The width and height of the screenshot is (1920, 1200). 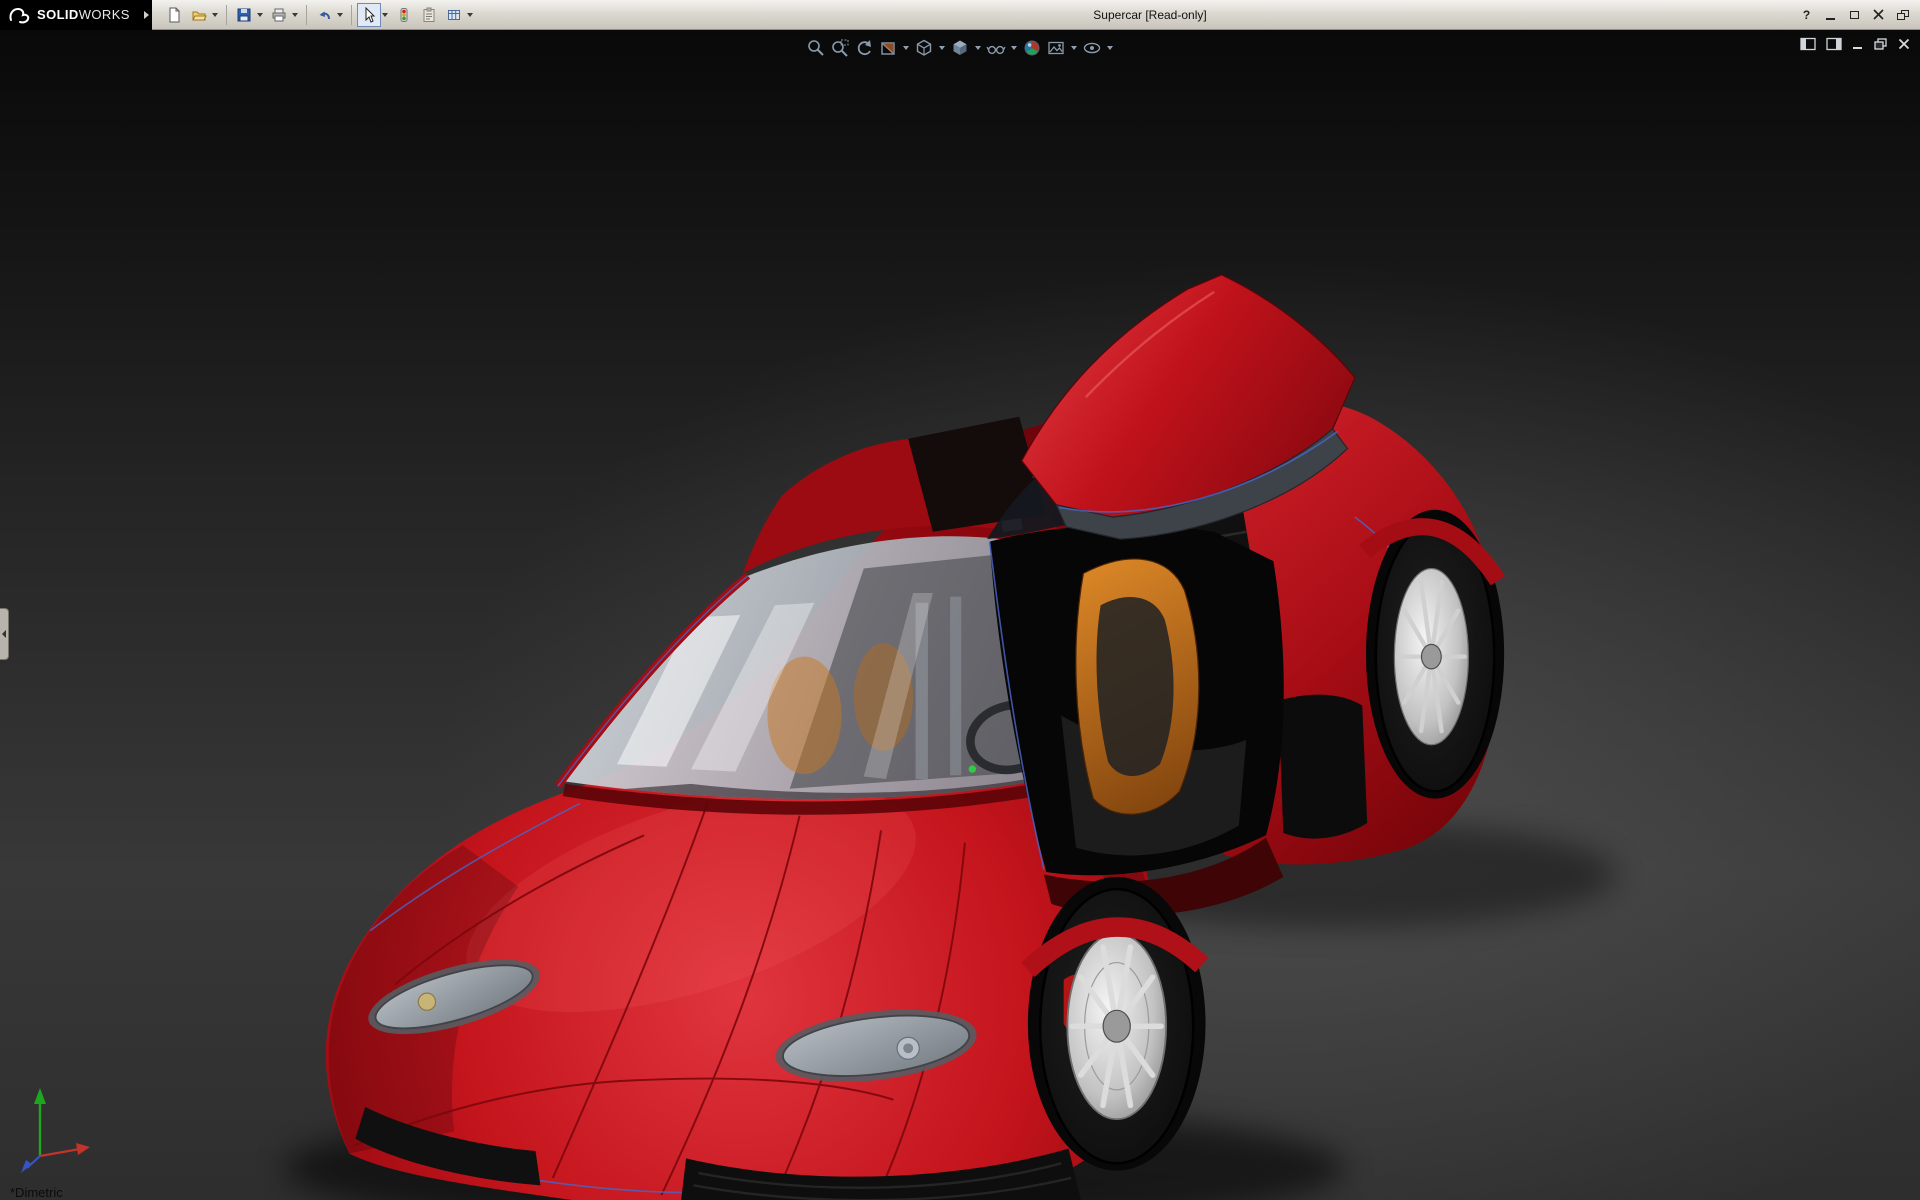 I want to click on brand-bold: SOLID, so click(x=58, y=14).